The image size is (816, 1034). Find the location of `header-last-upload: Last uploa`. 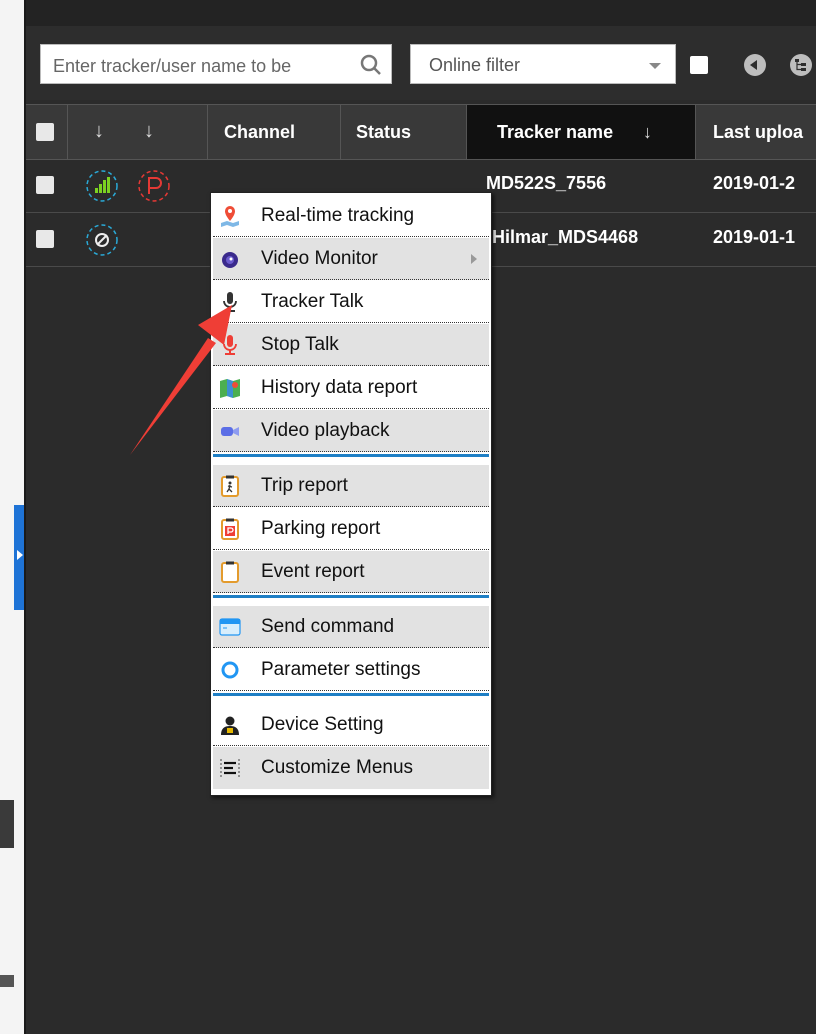

header-last-upload: Last uploa is located at coordinates (756, 132).